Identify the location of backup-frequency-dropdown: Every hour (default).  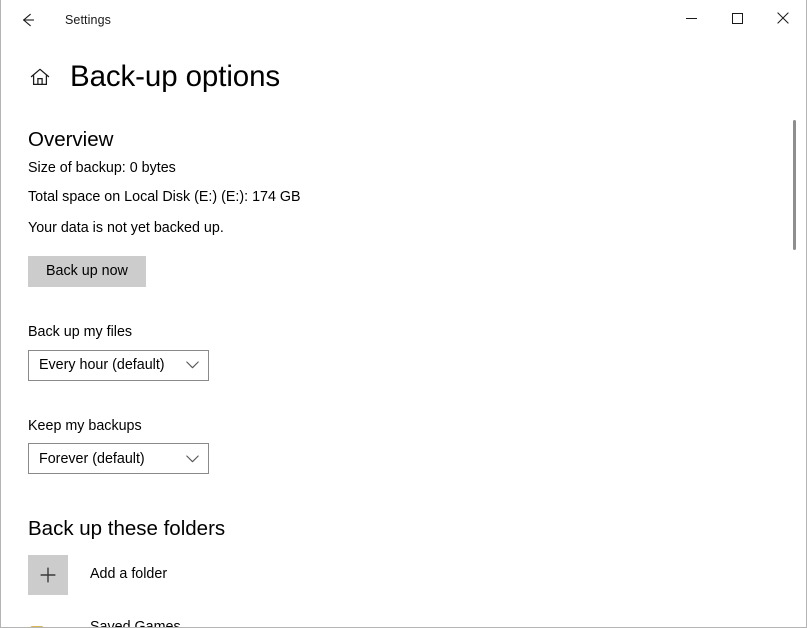
(118, 365).